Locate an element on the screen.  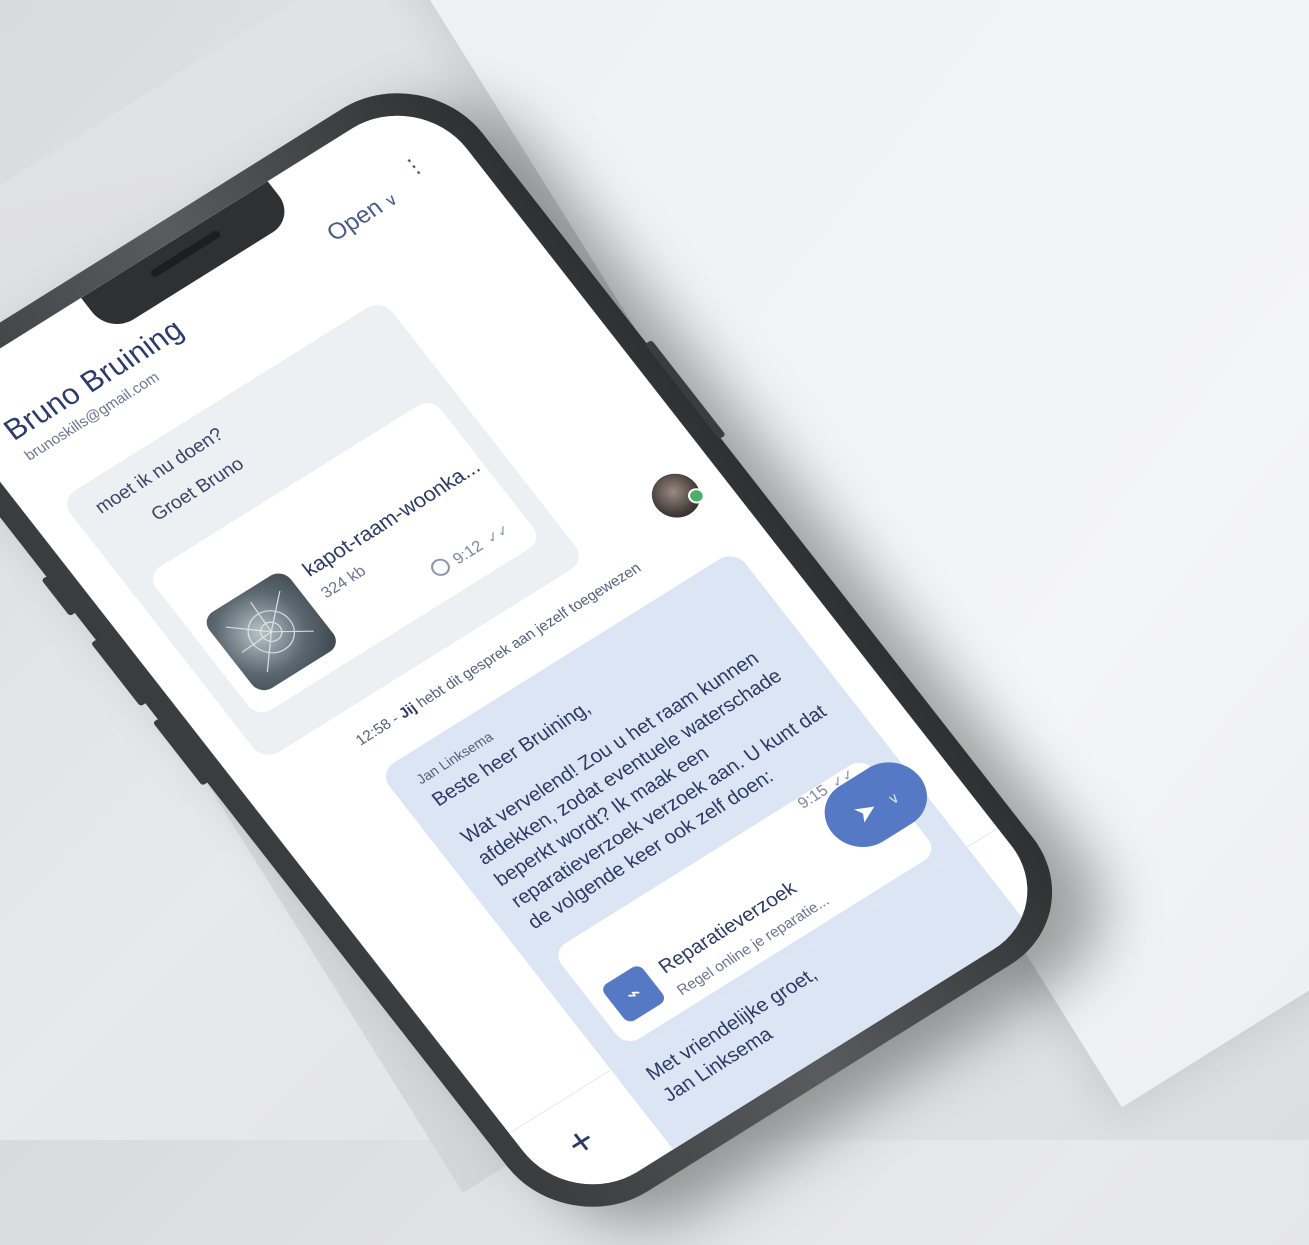
online-indicator is located at coordinates (696, 496).